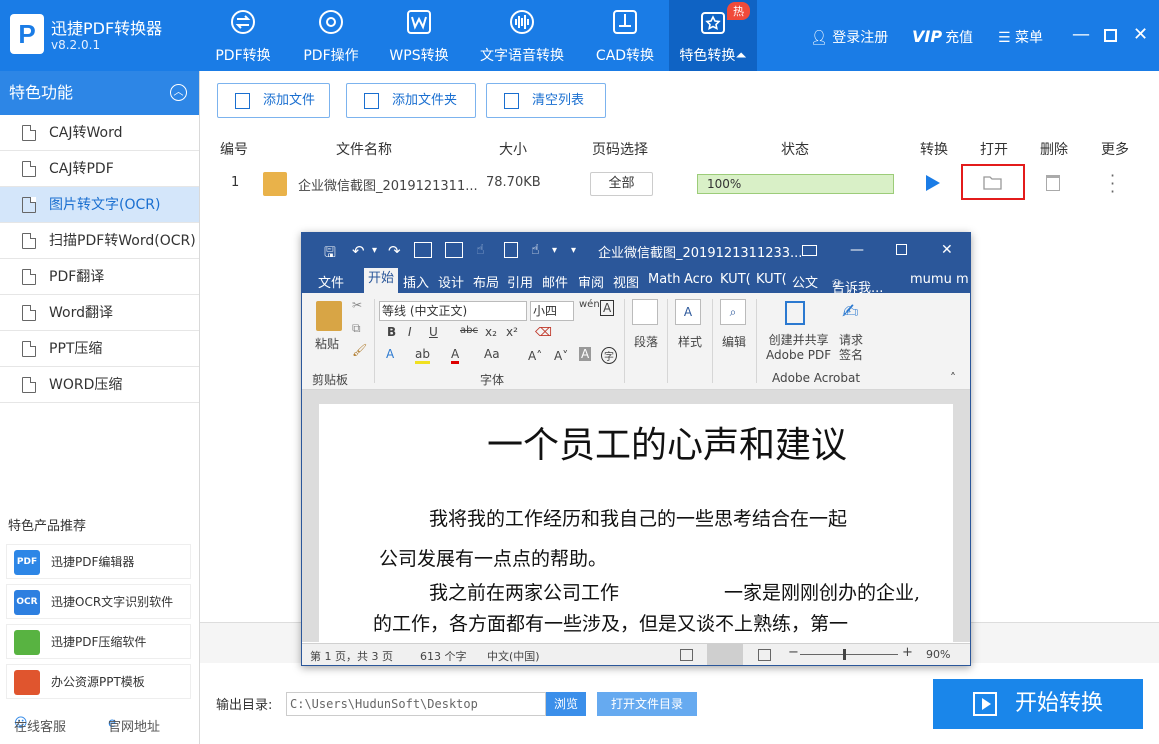  Describe the element at coordinates (851, 348) in the screenshot. I see `request-sign-button: 请求 签名` at that location.